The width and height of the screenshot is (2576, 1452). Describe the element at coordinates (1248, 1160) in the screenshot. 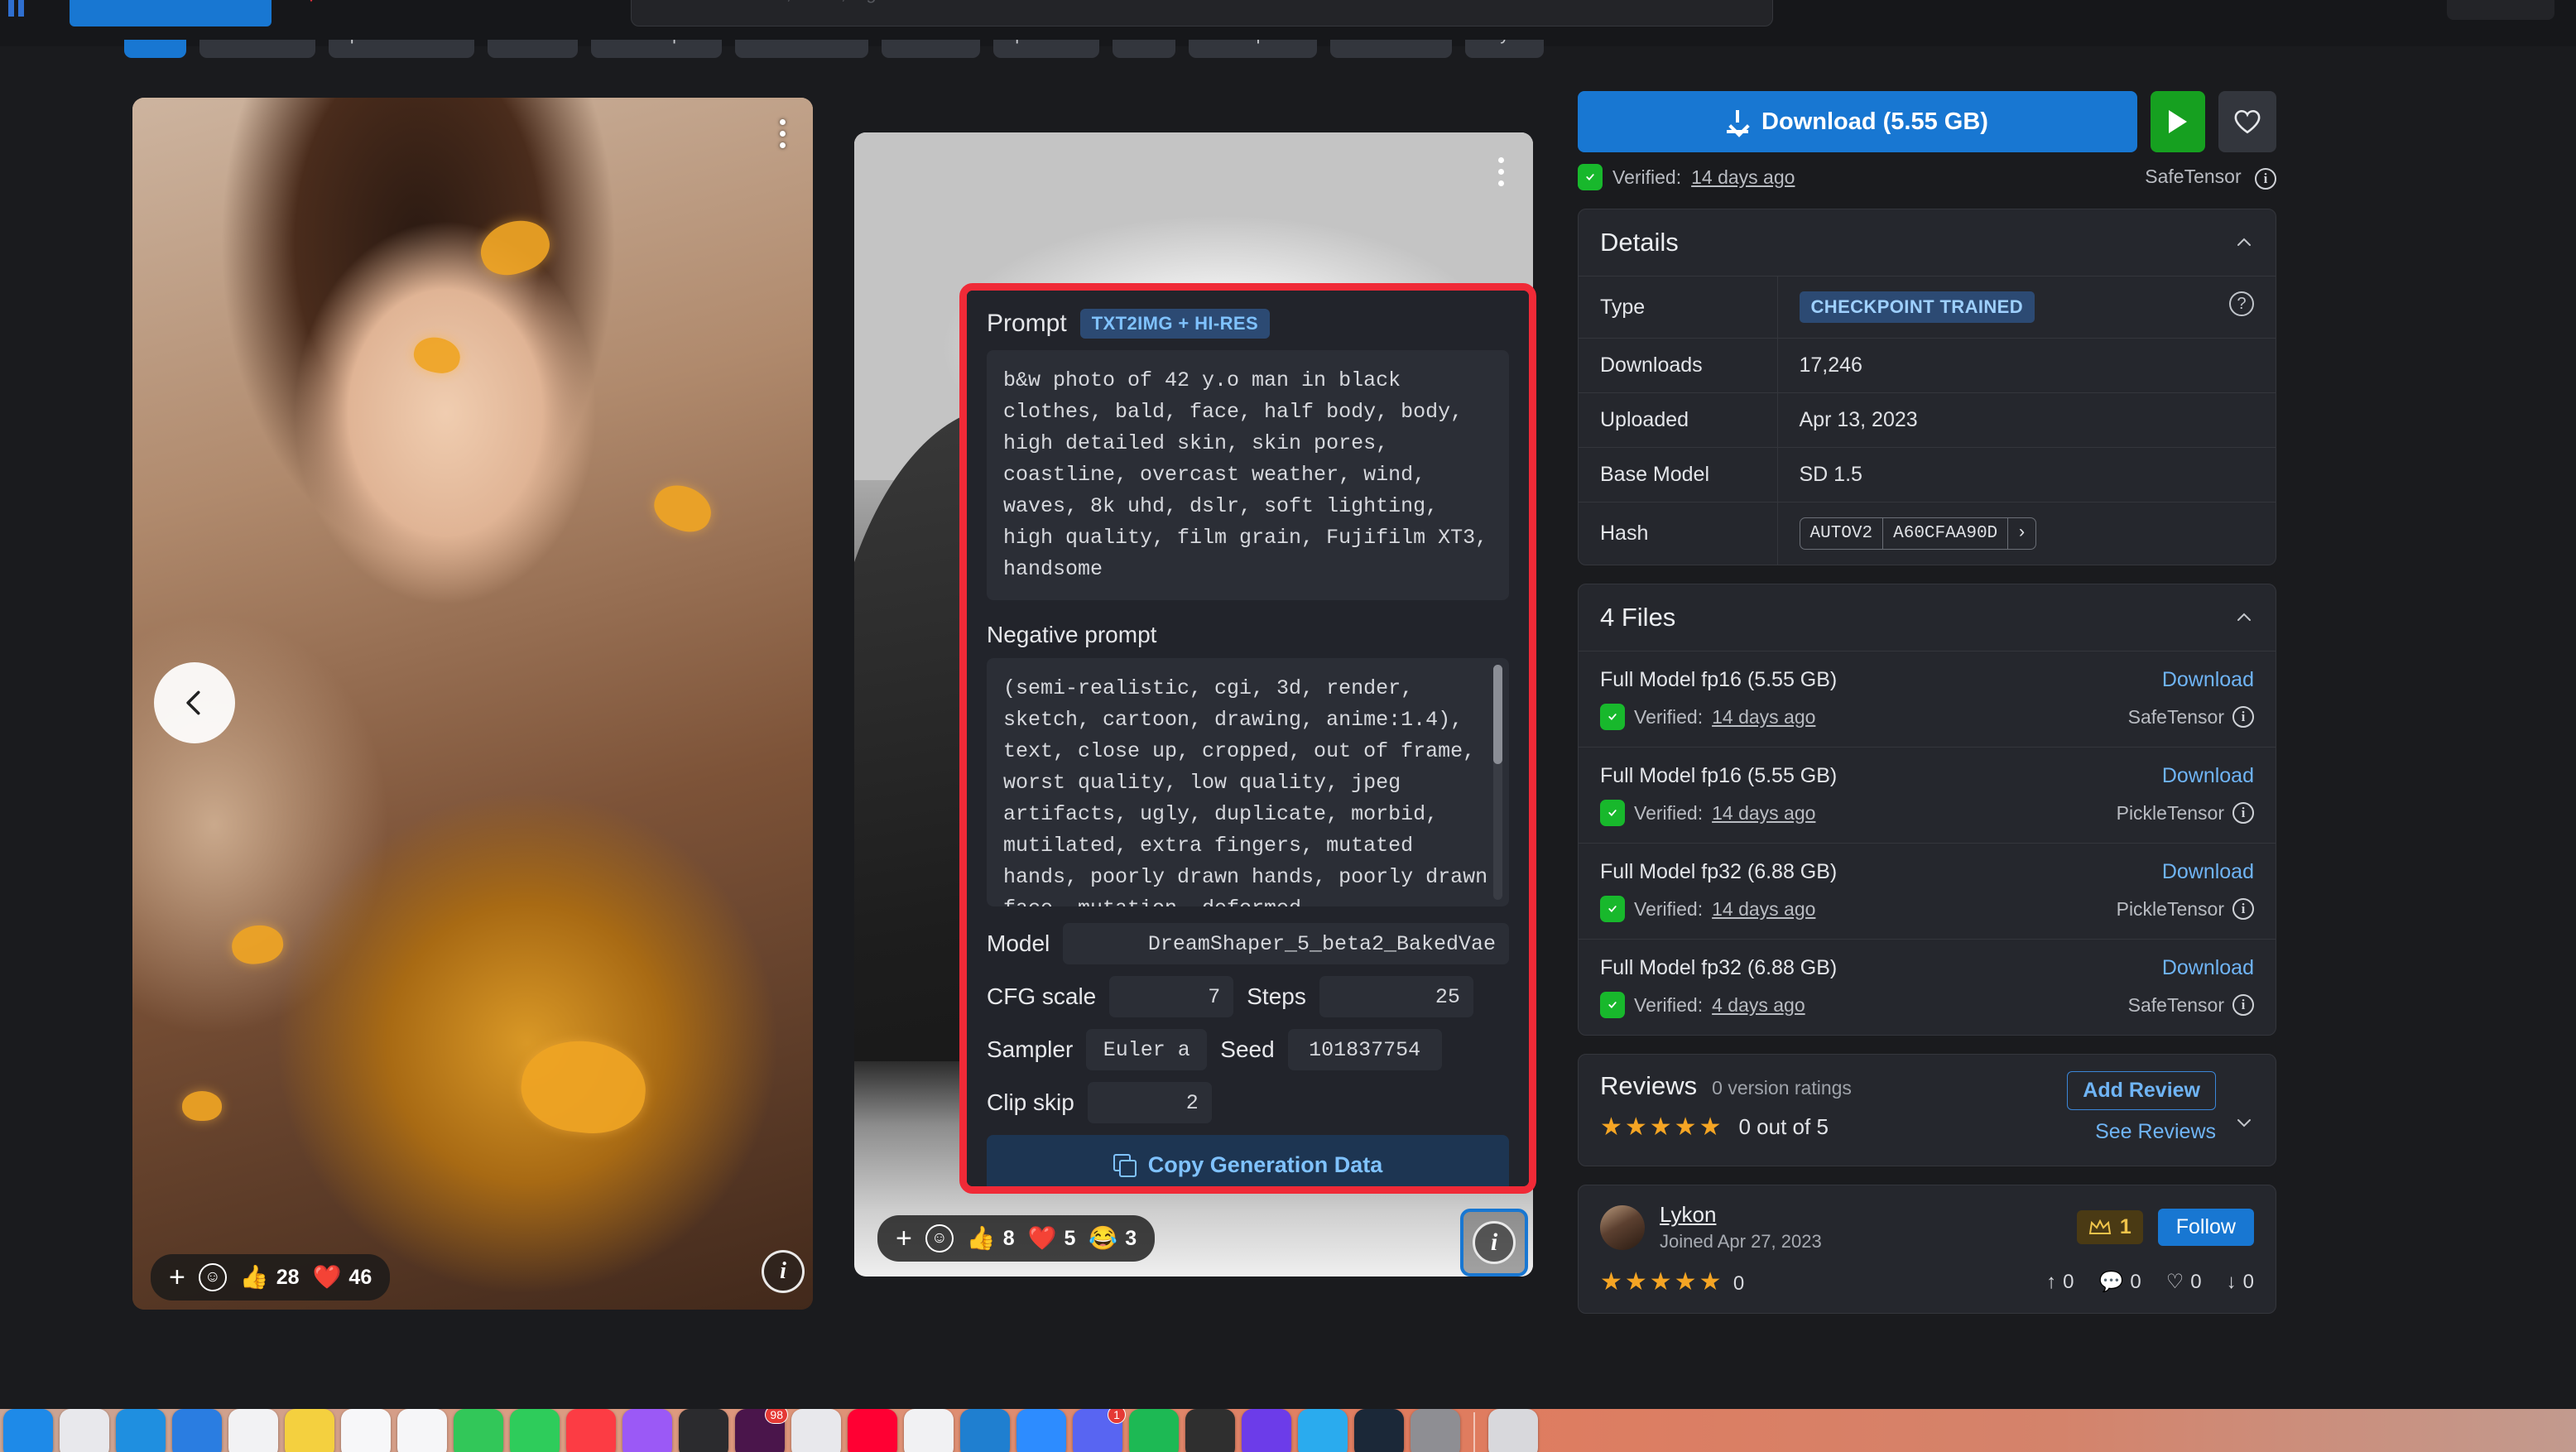

I see `copy-generation-data-button: Copy Generation Data` at that location.